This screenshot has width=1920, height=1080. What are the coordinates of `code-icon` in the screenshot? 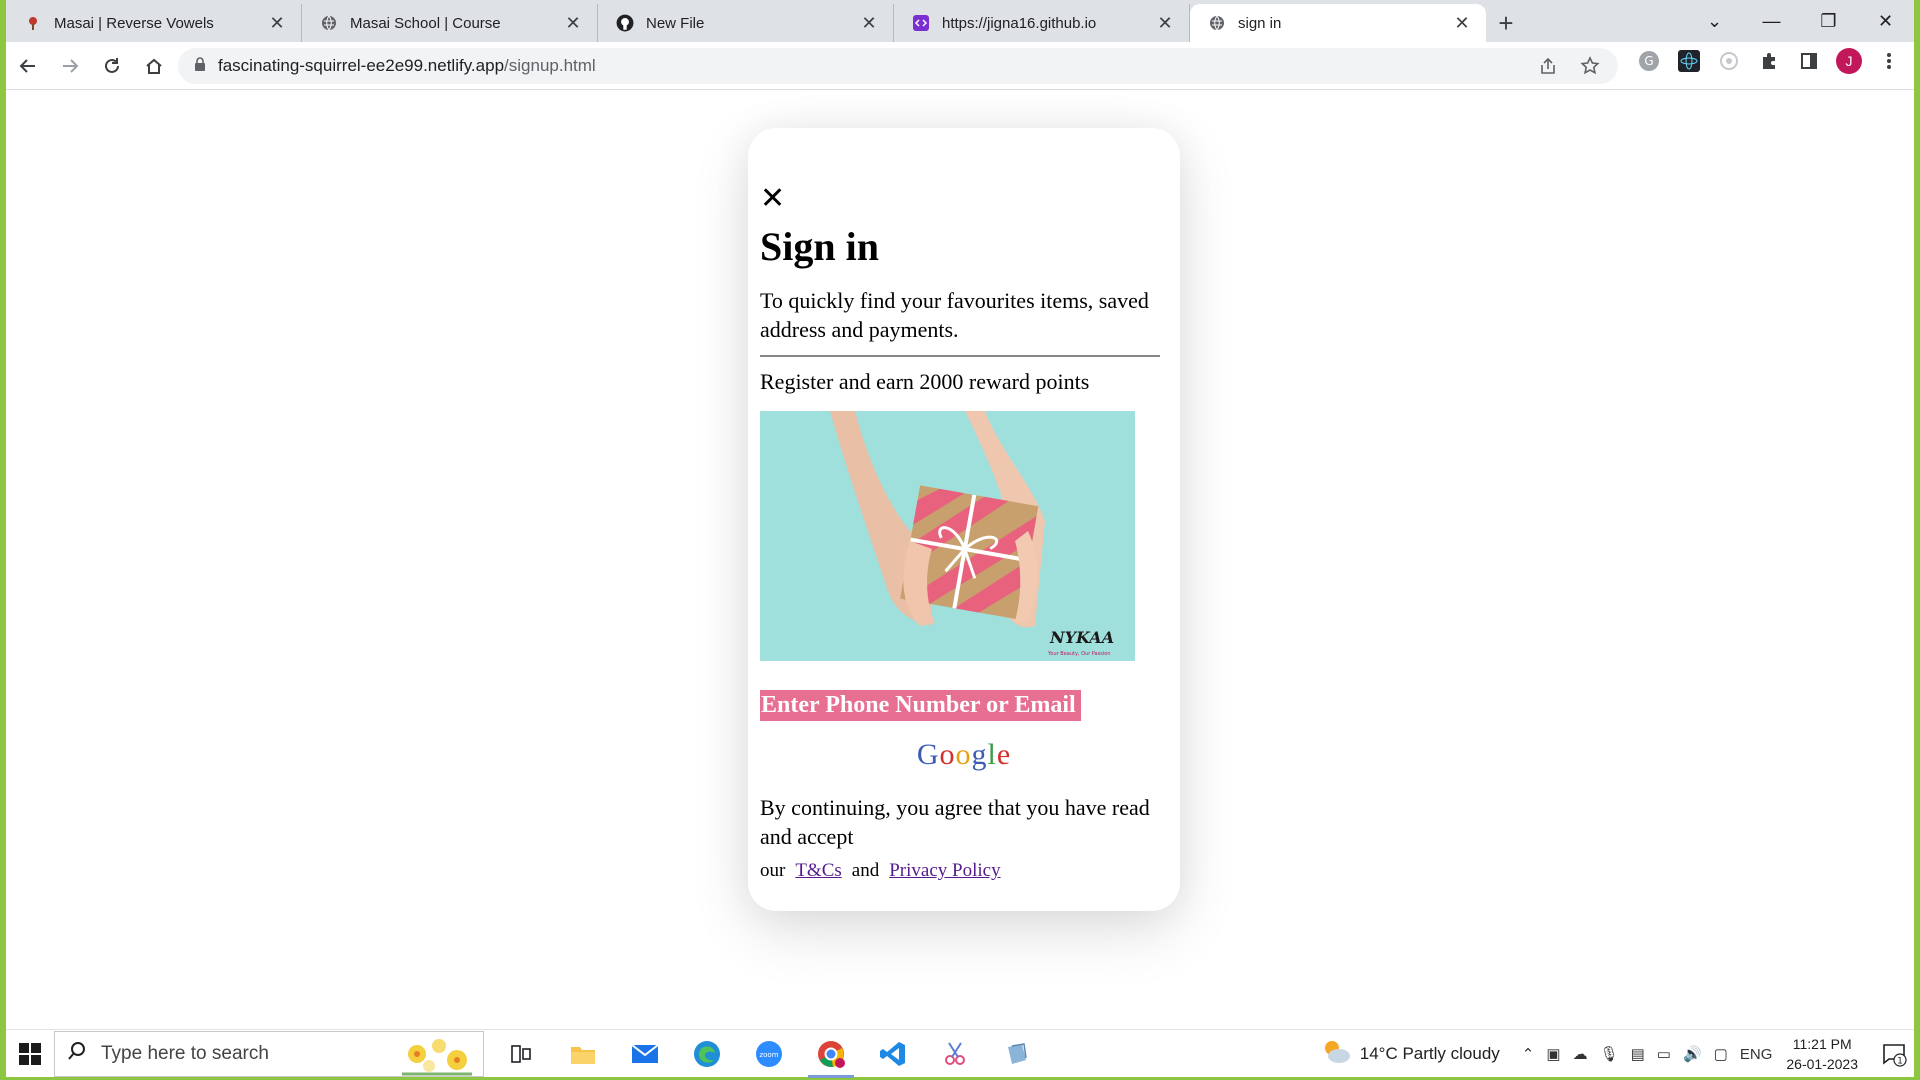 It's located at (921, 23).